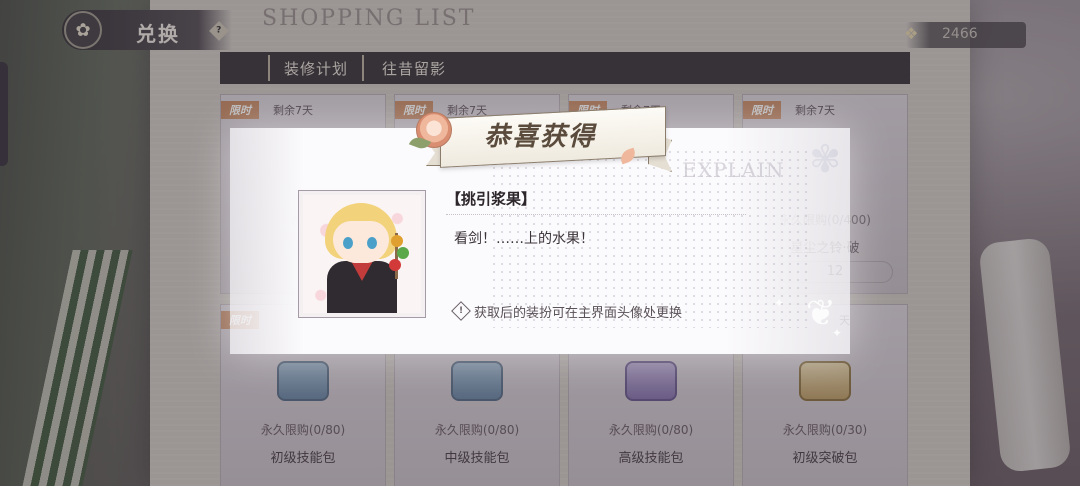 This screenshot has width=1080, height=486. I want to click on info-icon: !, so click(461, 311).